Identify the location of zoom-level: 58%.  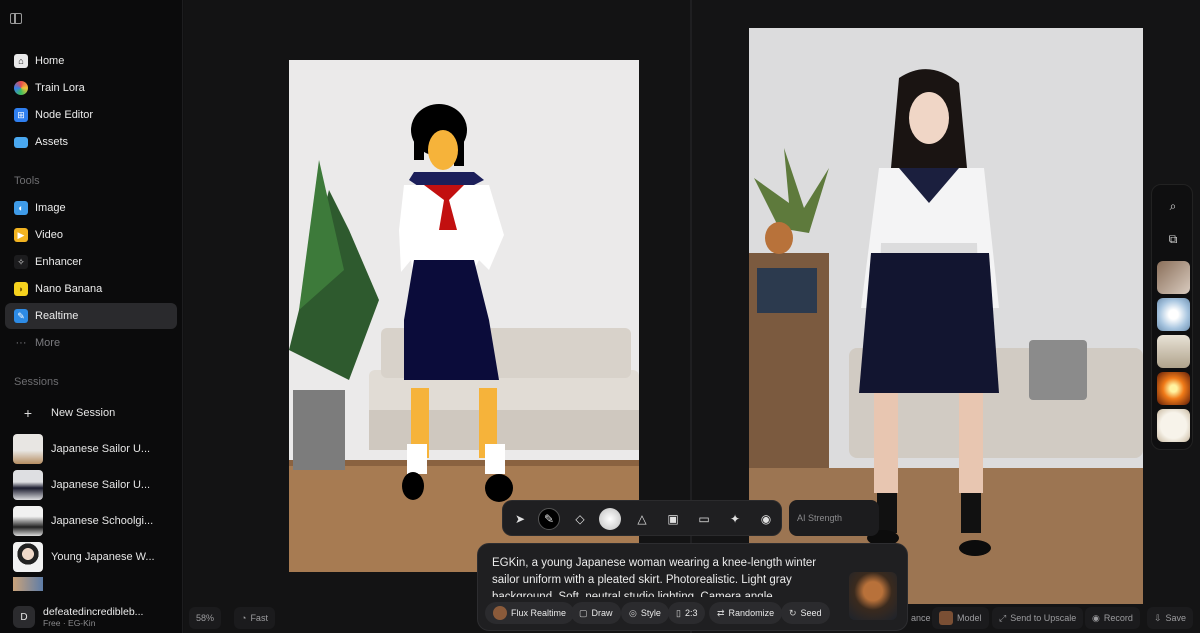
(205, 618).